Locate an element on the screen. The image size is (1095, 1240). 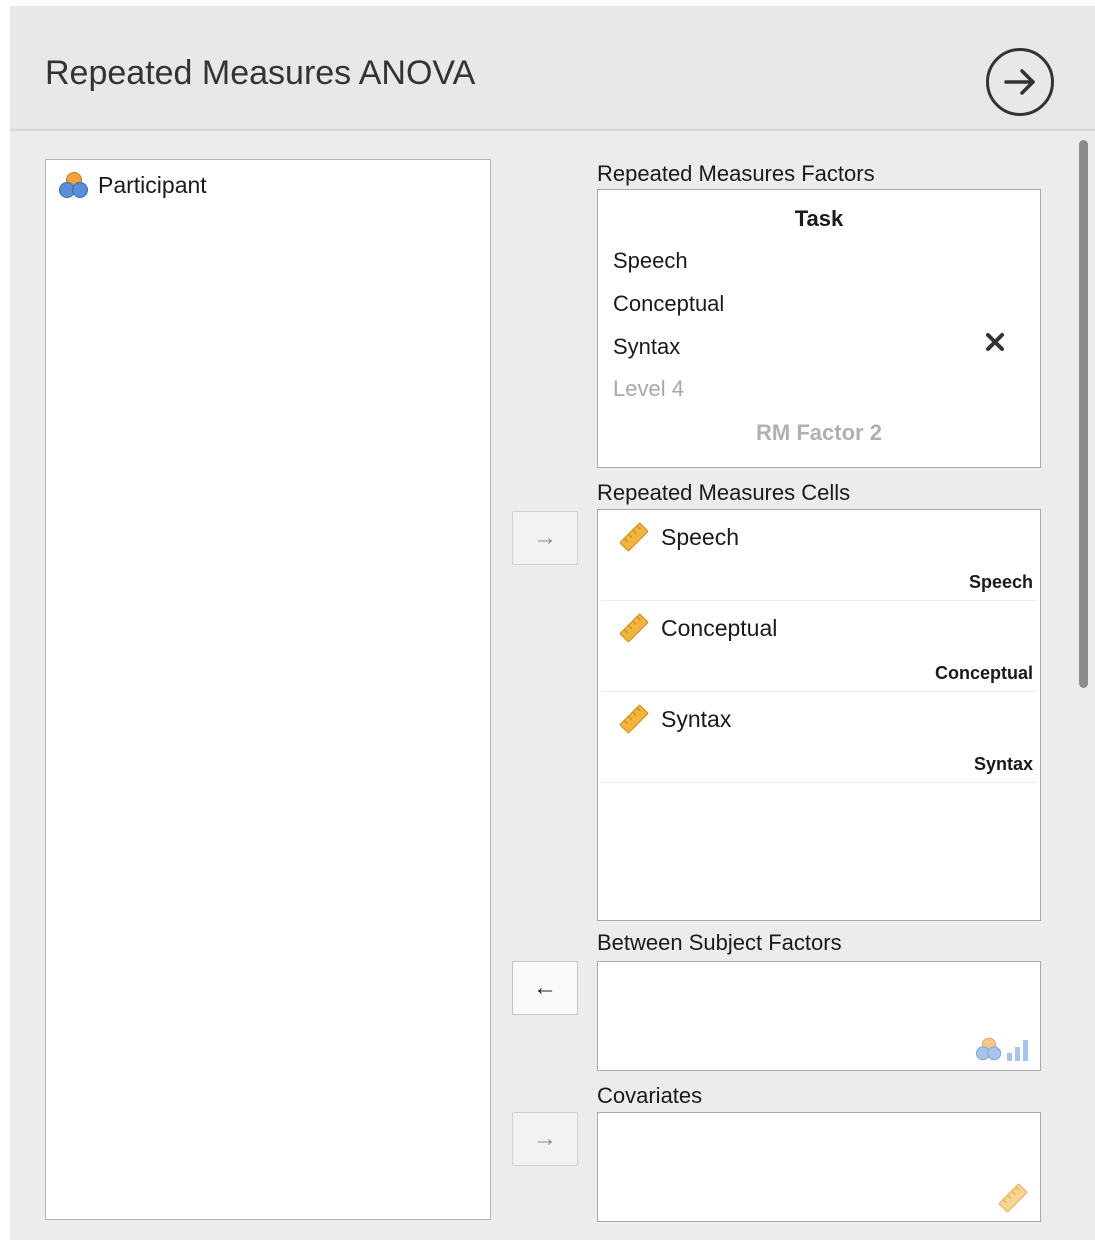
covariates-box is located at coordinates (819, 1167).